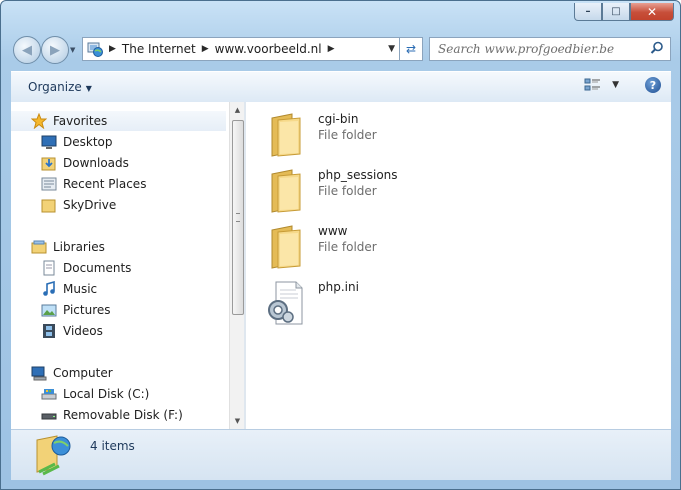  I want to click on downloads-folder-icon, so click(48, 164).